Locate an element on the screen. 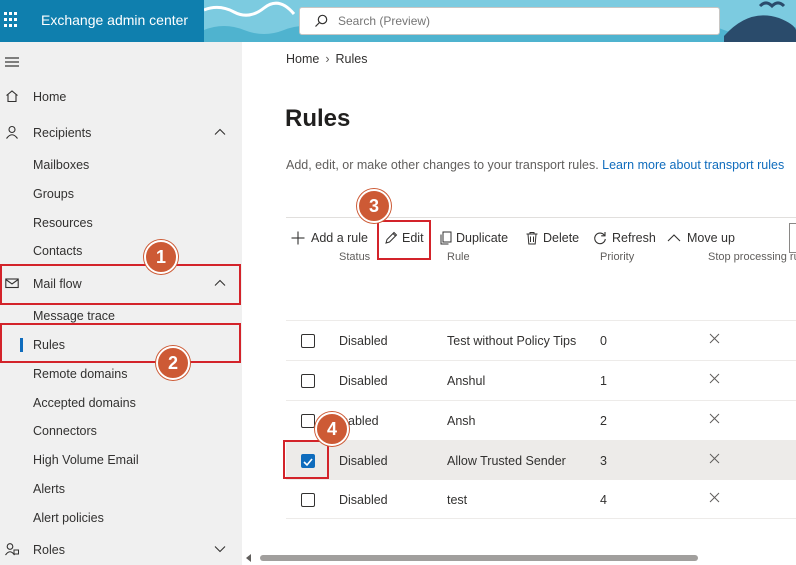  search-box is located at coordinates (509, 21).